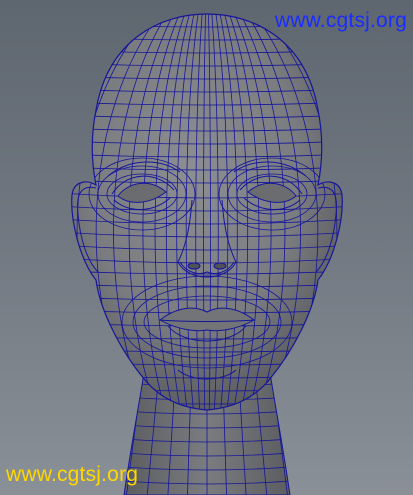 This screenshot has height=495, width=413. I want to click on watermark-bottom: www.cgtsj.org, so click(72, 474).